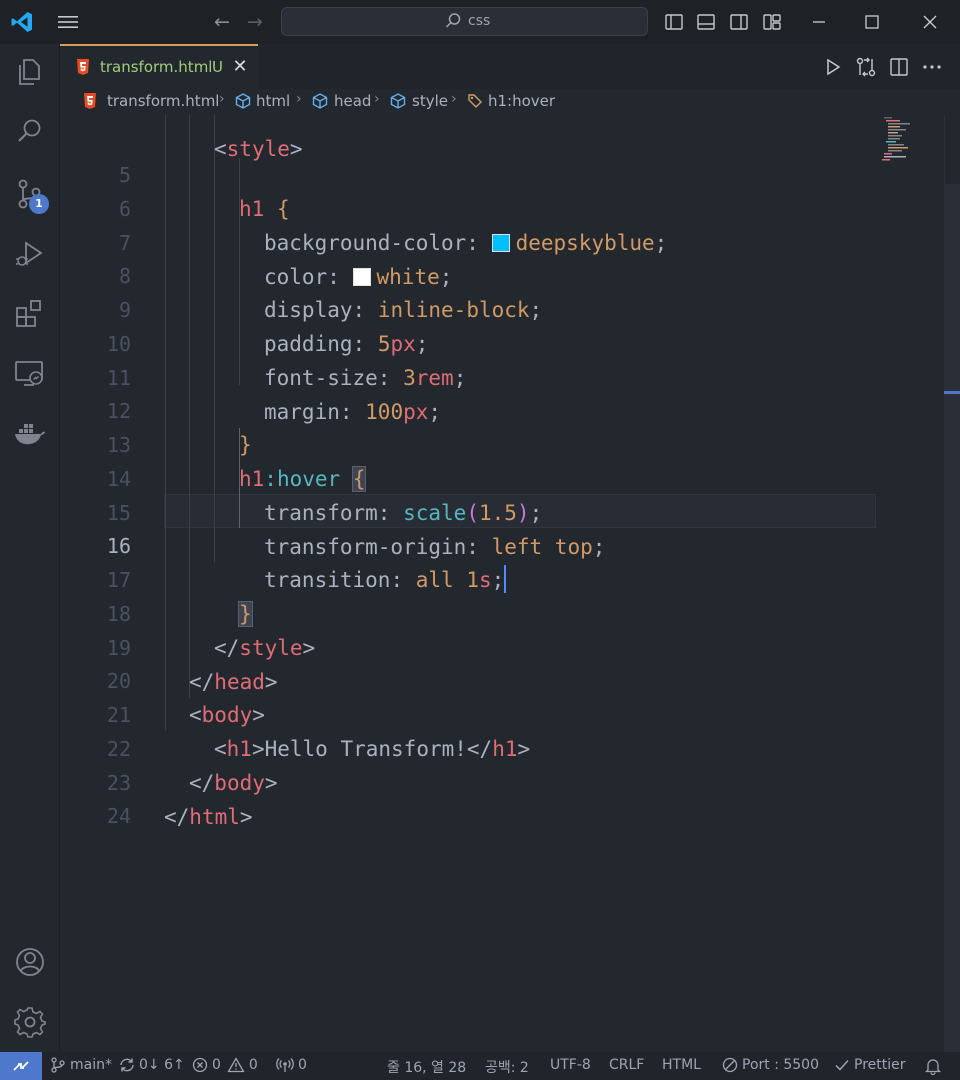 The width and height of the screenshot is (960, 1080). What do you see at coordinates (200, 1065) in the screenshot?
I see `error-icon` at bounding box center [200, 1065].